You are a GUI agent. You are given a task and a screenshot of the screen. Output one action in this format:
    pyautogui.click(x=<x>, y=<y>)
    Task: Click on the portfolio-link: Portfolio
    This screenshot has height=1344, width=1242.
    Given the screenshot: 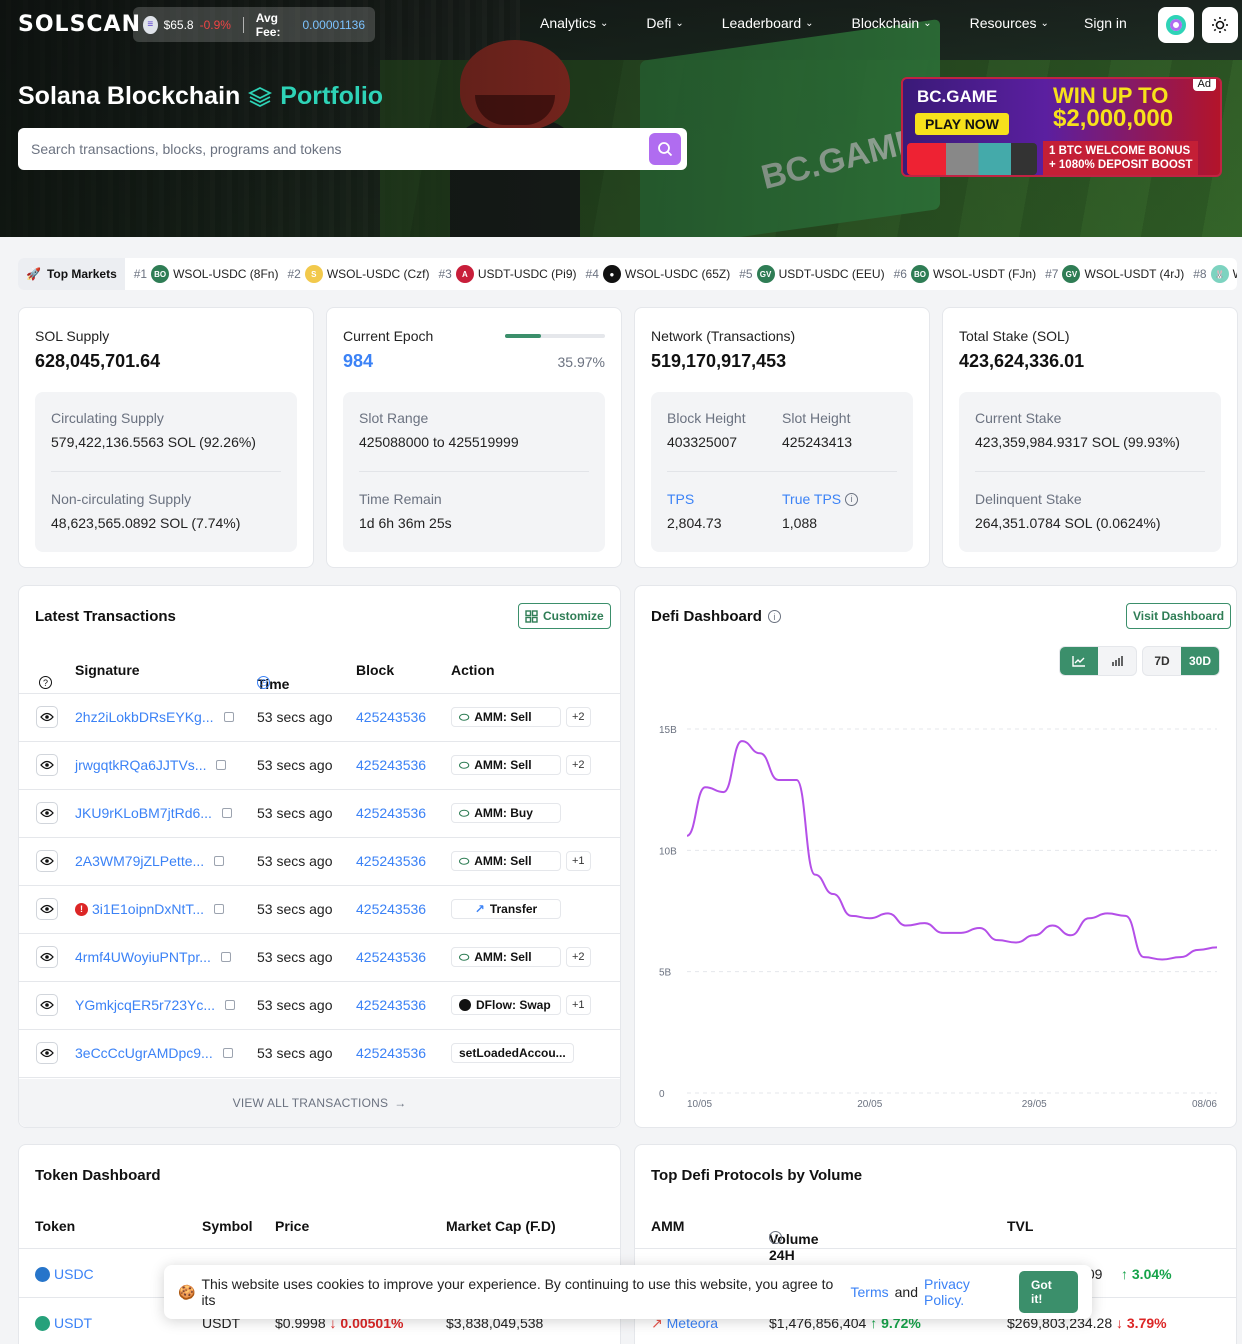 What is the action you would take?
    pyautogui.click(x=331, y=96)
    